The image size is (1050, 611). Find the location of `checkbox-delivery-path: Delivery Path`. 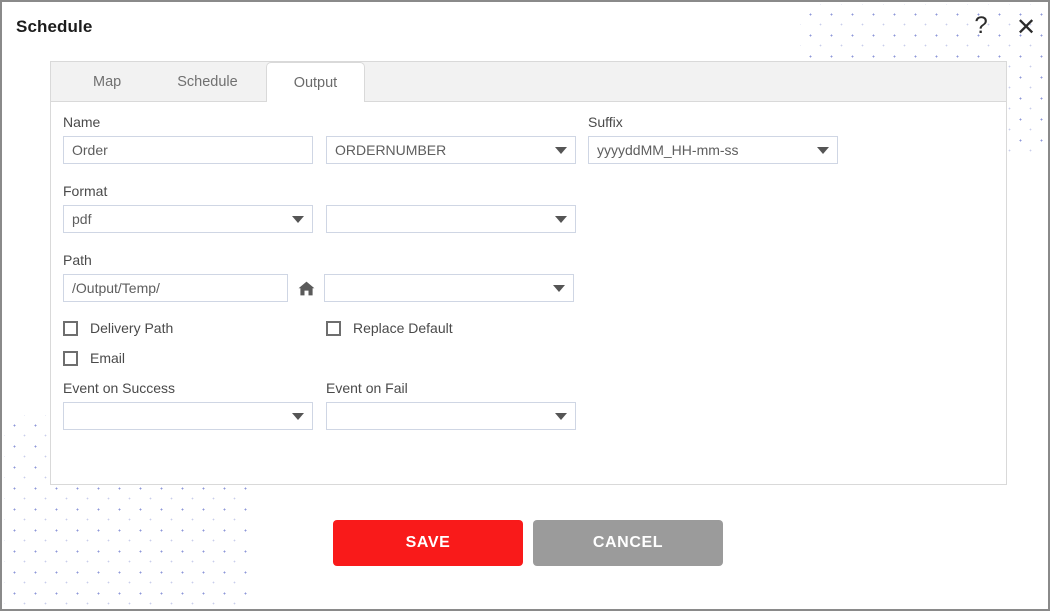

checkbox-delivery-path: Delivery Path is located at coordinates (118, 328).